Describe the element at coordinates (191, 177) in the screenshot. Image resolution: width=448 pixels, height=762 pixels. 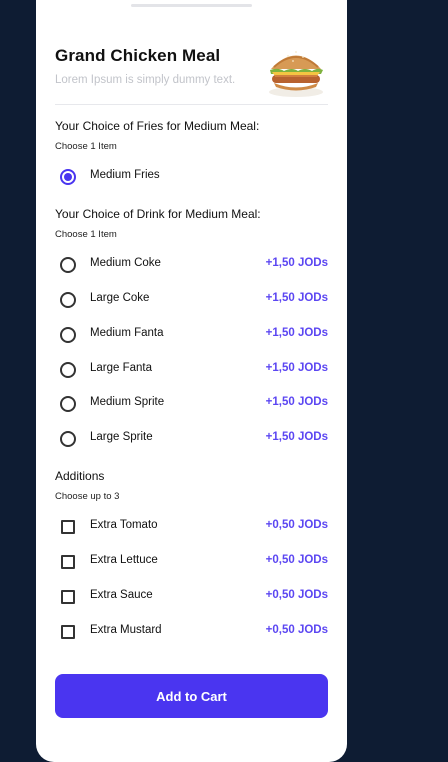
I see `fries-option-medium-fries: Medium Fries` at that location.